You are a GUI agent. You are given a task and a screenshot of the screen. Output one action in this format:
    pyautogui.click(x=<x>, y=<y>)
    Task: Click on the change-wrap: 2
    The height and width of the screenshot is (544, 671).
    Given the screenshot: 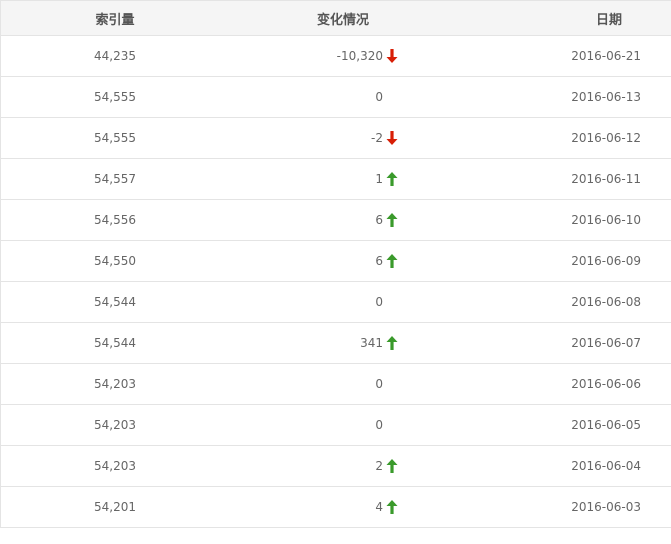 What is the action you would take?
    pyautogui.click(x=313, y=466)
    